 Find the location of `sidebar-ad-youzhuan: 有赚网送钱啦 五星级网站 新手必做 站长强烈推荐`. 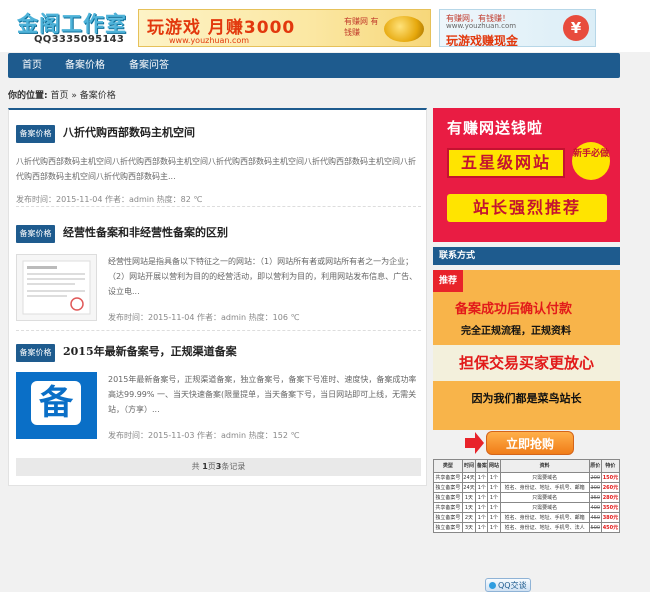

sidebar-ad-youzhuan: 有赚网送钱啦 五星级网站 新手必做 站长强烈推荐 is located at coordinates (526, 175).